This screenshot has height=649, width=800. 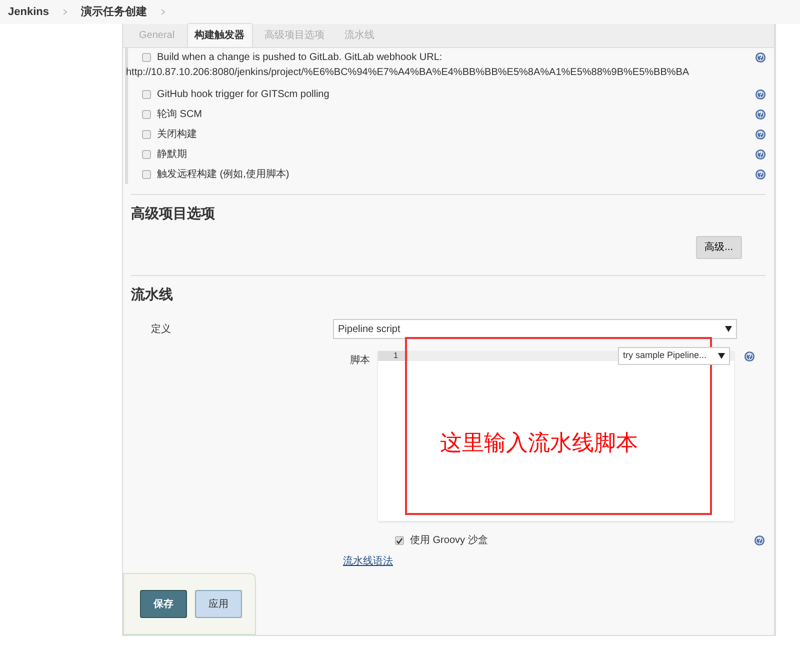 What do you see at coordinates (360, 361) in the screenshot?
I see `field-label: 脚本` at bounding box center [360, 361].